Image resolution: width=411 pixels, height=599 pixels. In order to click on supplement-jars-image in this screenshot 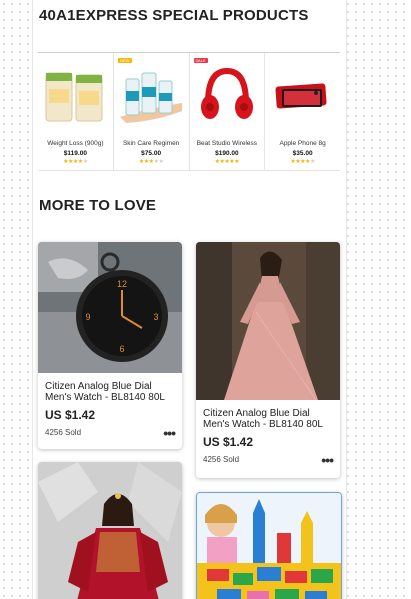, I will do `click(75, 95)`.